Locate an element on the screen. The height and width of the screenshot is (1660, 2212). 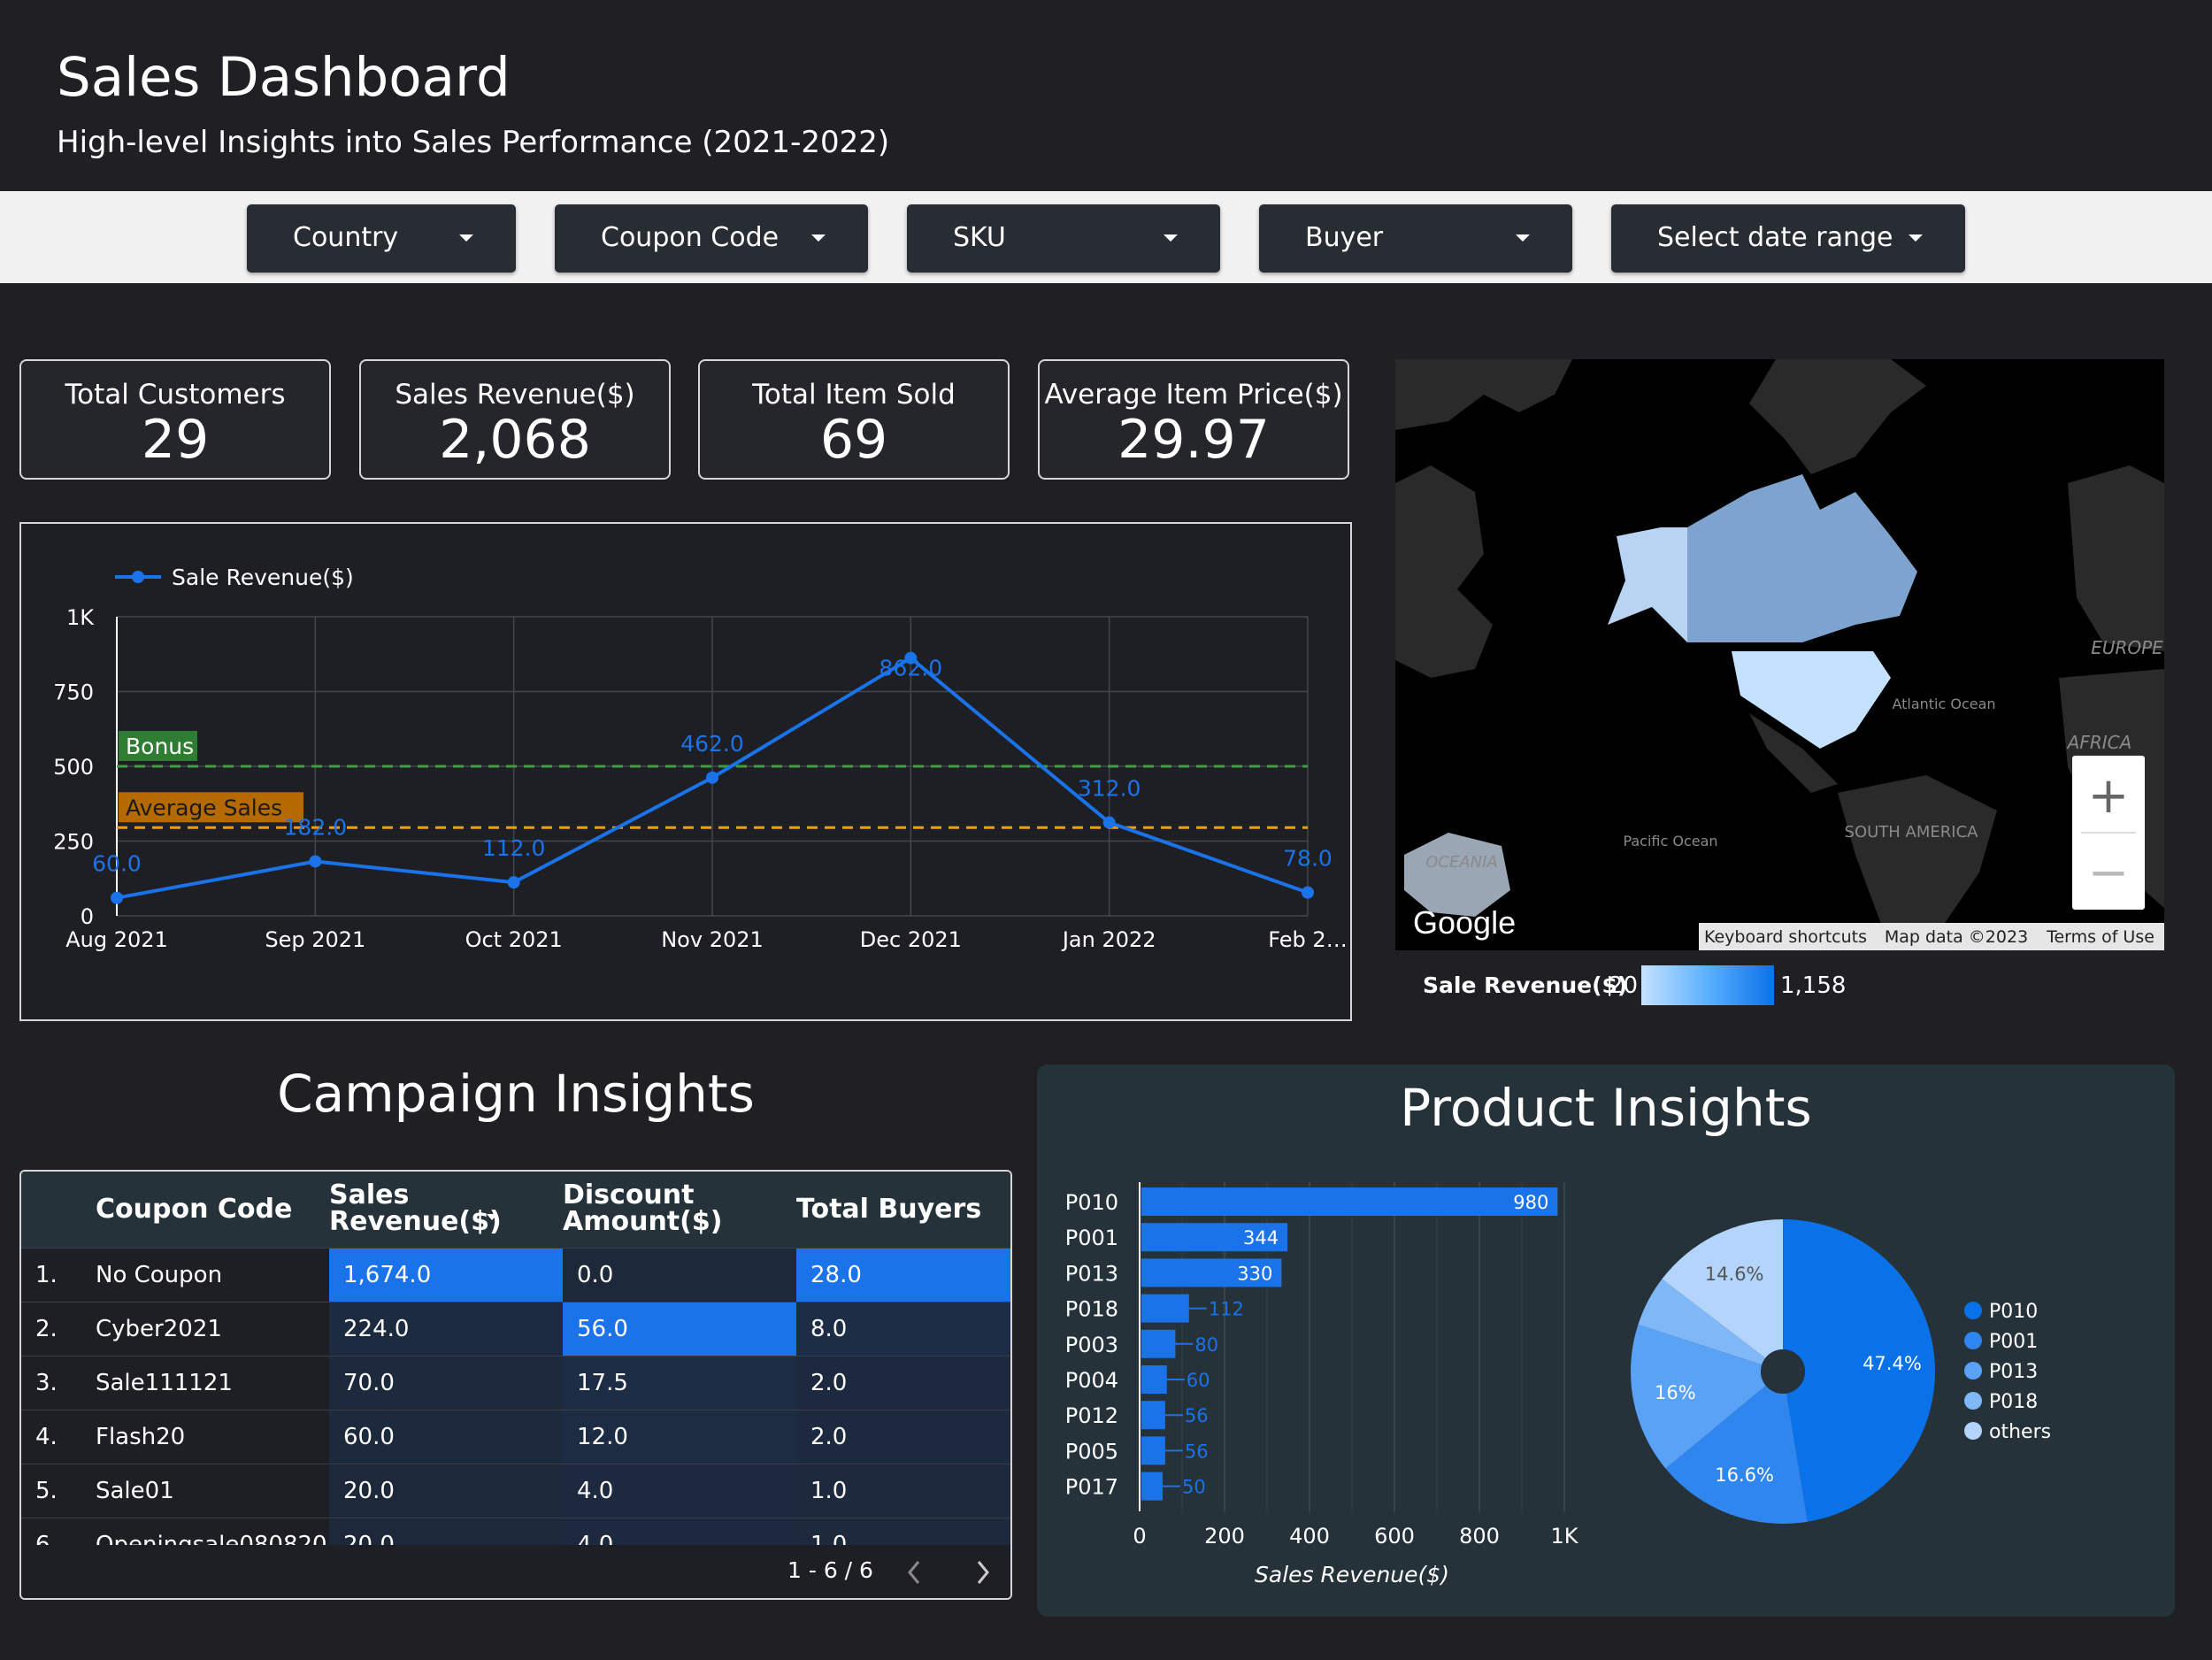
zoom-in-button: + is located at coordinates (2109, 796).